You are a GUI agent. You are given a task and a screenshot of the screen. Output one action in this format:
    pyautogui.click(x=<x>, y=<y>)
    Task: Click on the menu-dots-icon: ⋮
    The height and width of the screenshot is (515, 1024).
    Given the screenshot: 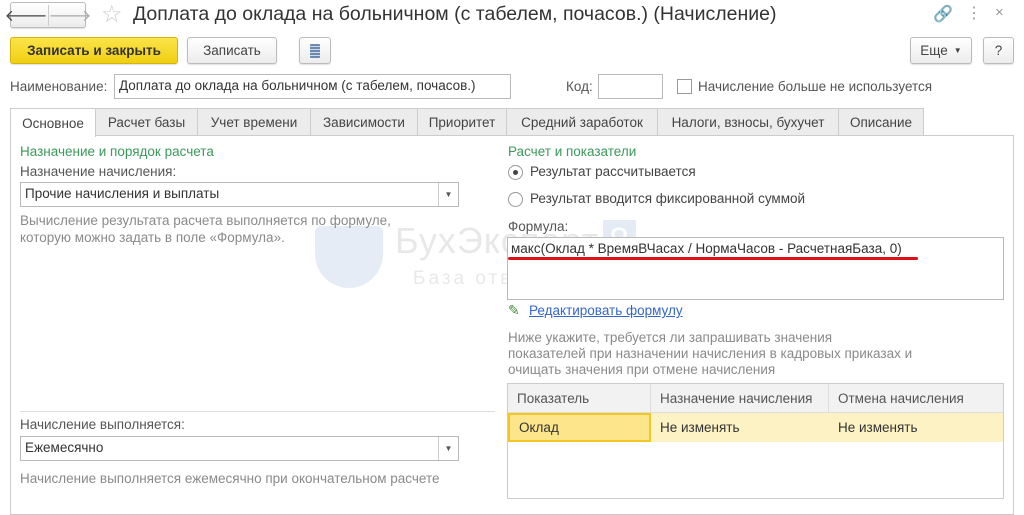 What is the action you would take?
    pyautogui.click(x=974, y=13)
    